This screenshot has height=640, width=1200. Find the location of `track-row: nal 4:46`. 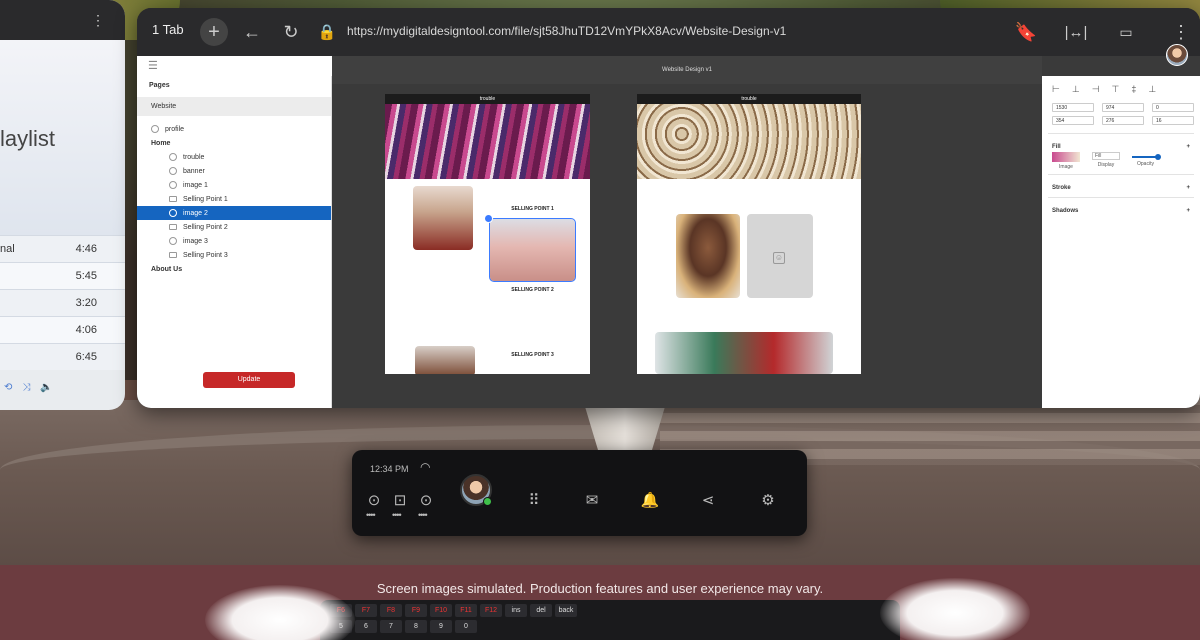

track-row: nal 4:46 is located at coordinates (62, 248).